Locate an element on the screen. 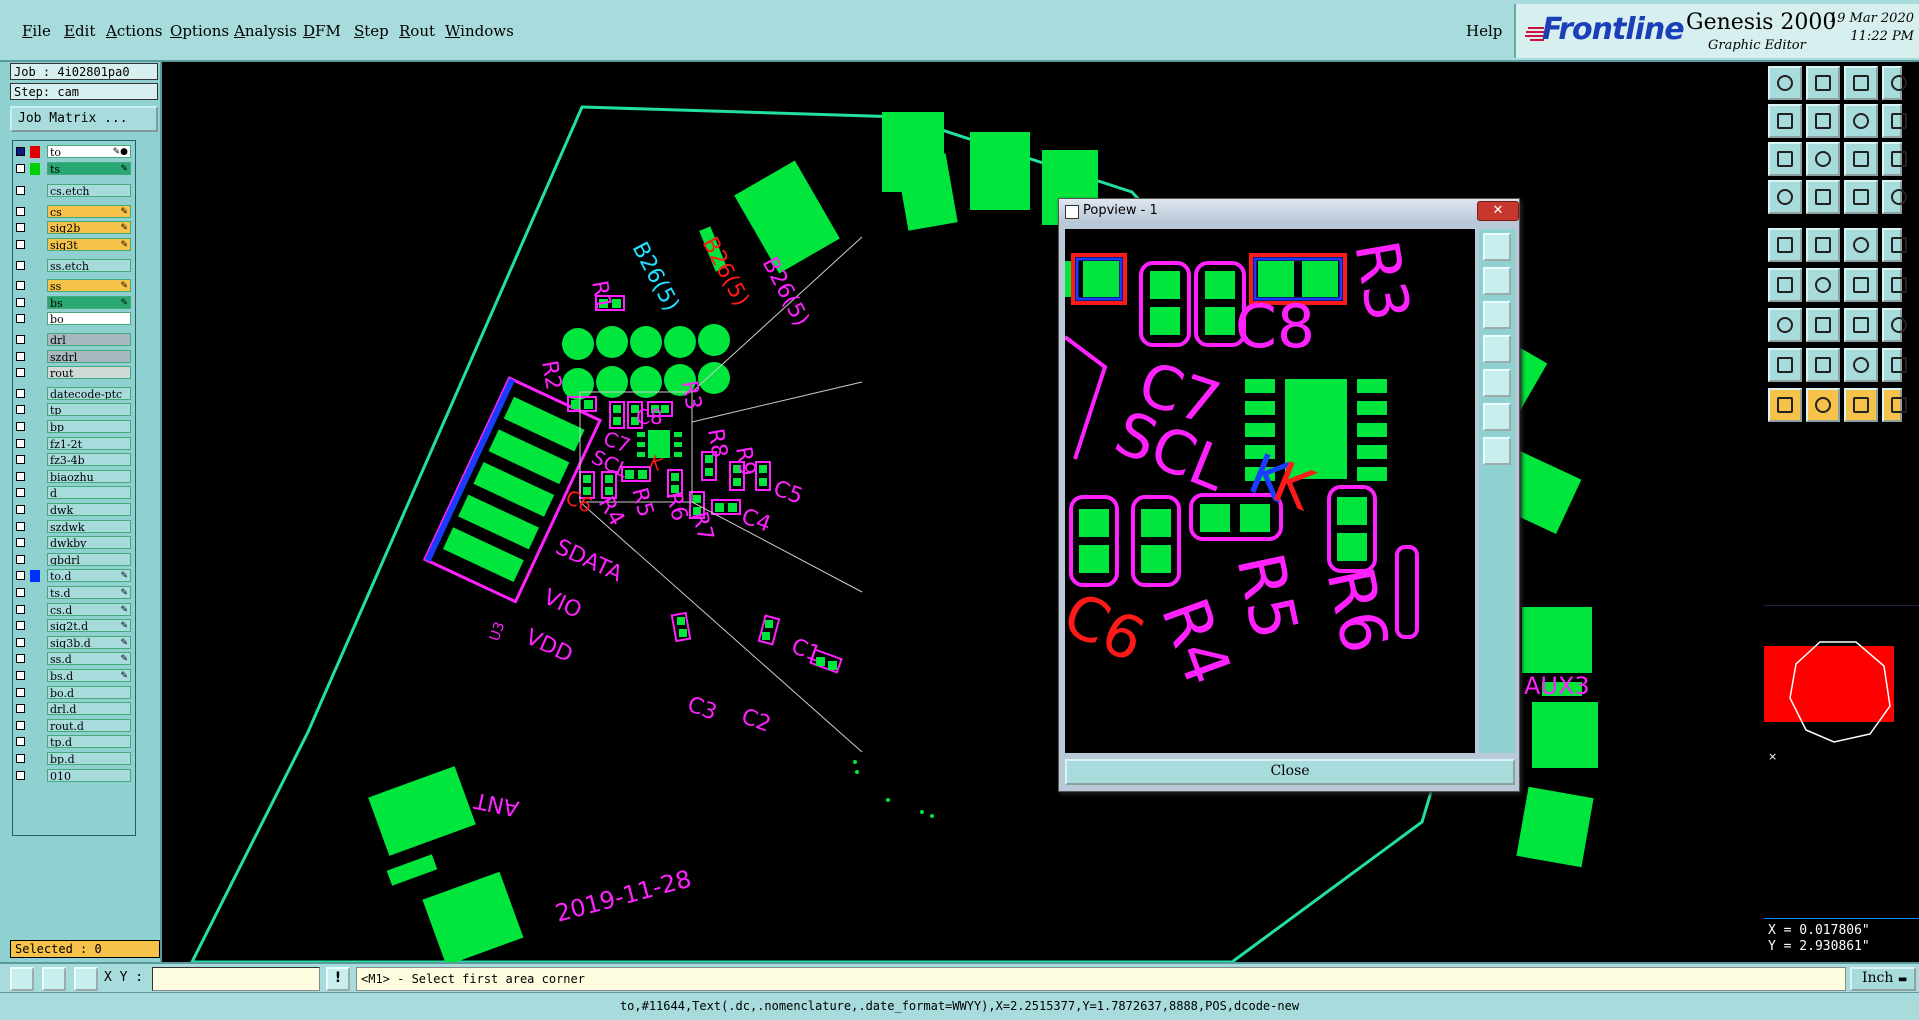  help-menu: Help is located at coordinates (1484, 31).